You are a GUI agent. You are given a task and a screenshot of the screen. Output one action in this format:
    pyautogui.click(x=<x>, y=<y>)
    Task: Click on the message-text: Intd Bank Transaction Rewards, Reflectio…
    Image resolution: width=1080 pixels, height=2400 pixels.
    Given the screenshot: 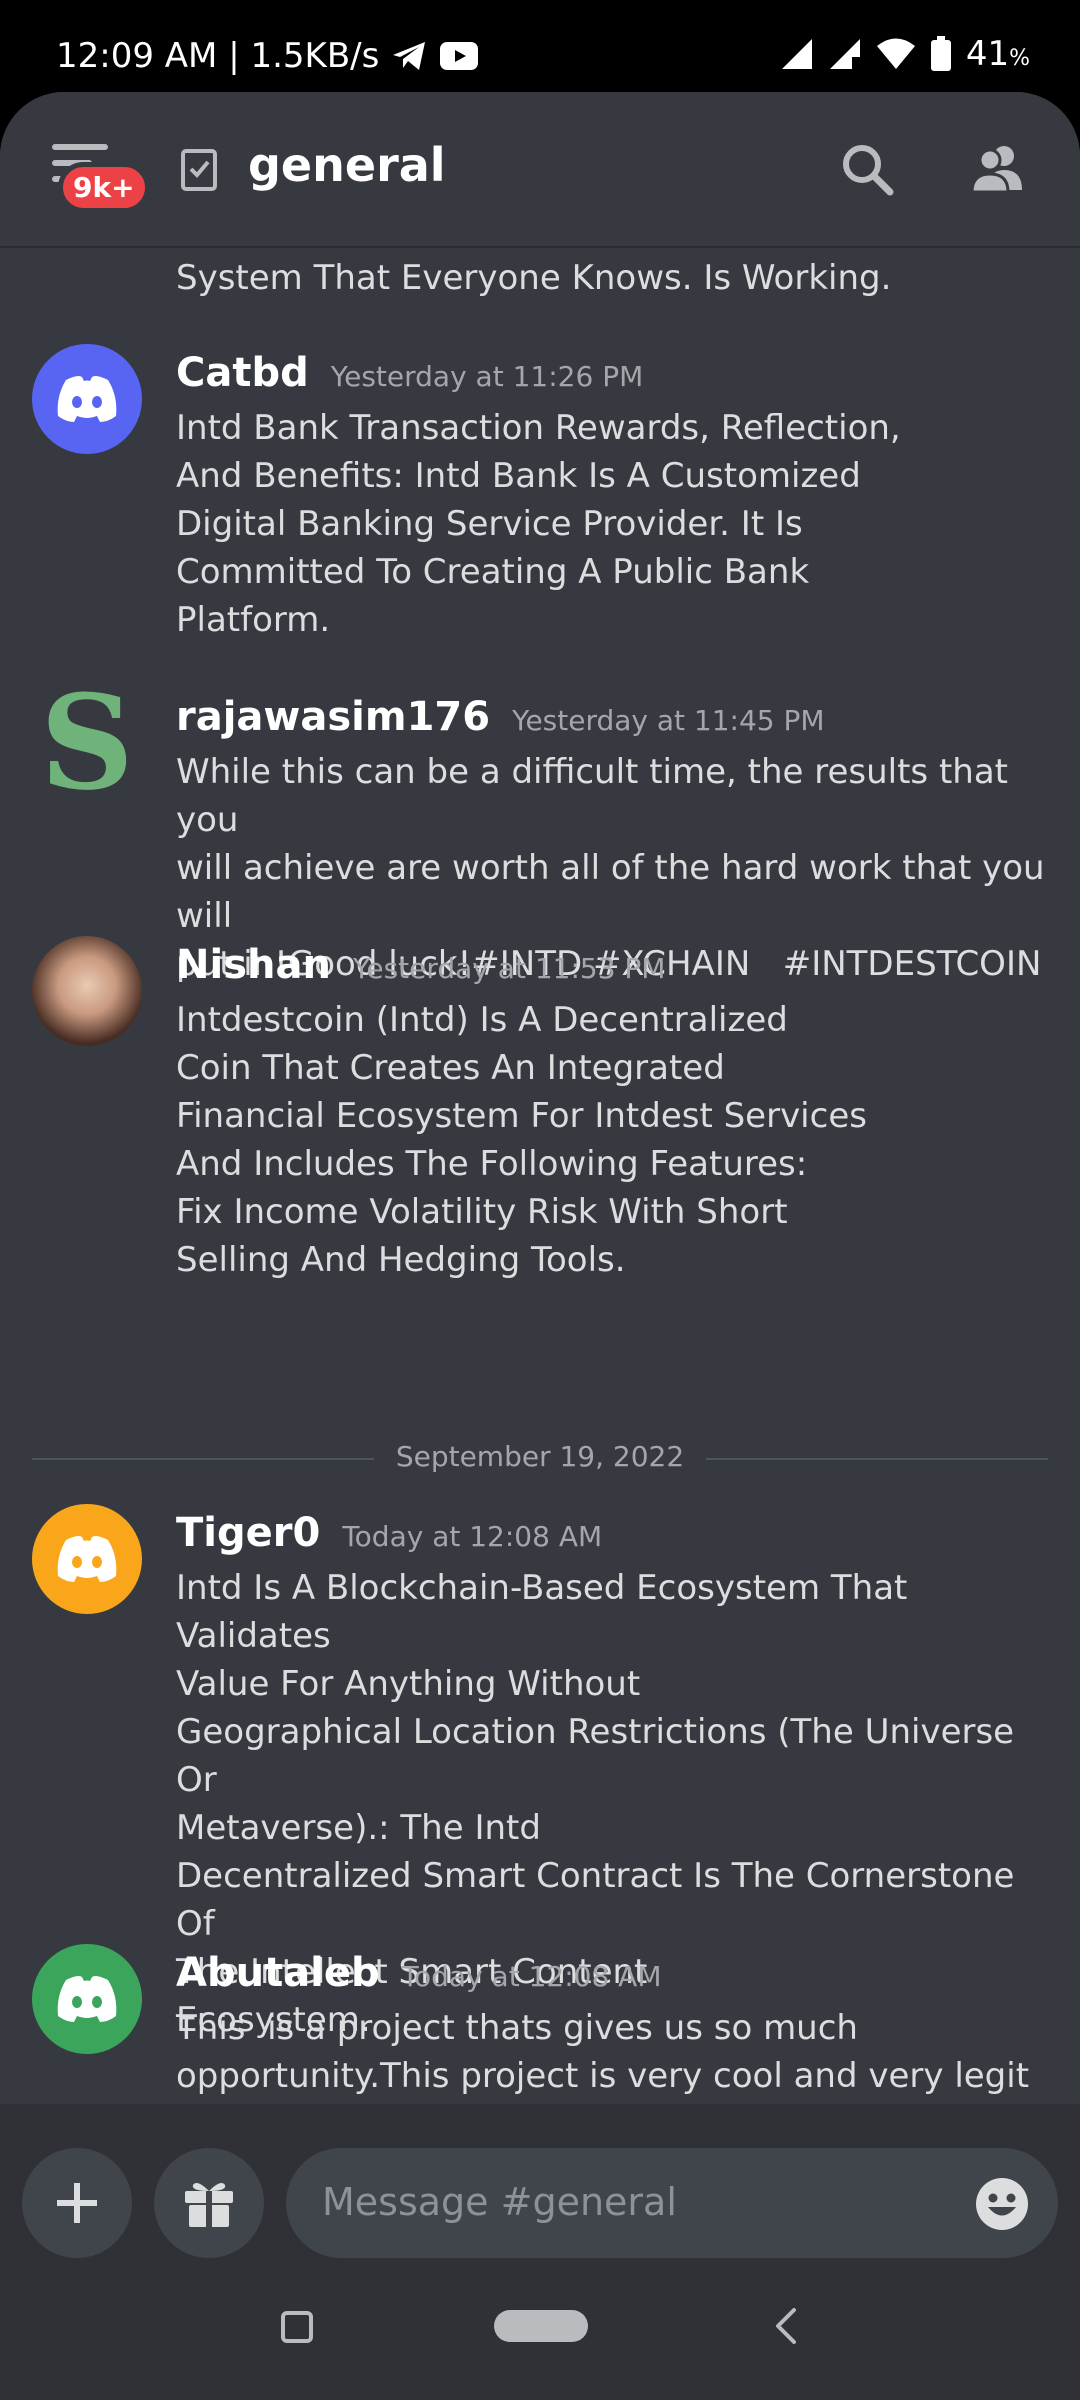 What is the action you would take?
    pyautogui.click(x=538, y=524)
    